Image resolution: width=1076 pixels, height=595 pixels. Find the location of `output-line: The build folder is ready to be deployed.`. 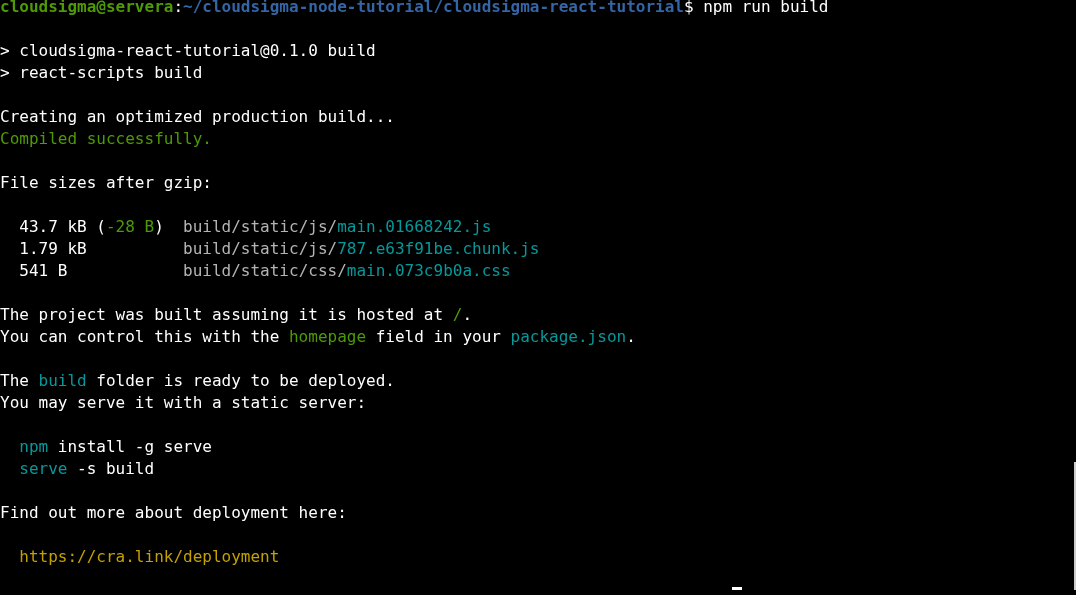

output-line: The build folder is ready to be deployed. is located at coordinates (197, 381).